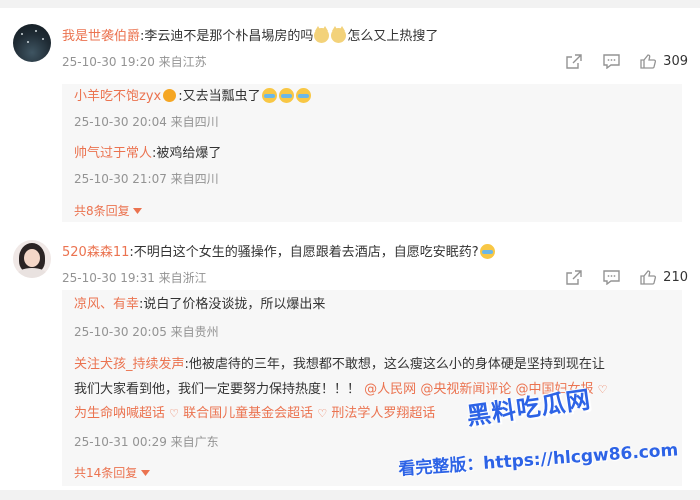 The width and height of the screenshot is (700, 500). Describe the element at coordinates (146, 122) in the screenshot. I see `reply-meta: 25-10-30 20:04 来自四川` at that location.